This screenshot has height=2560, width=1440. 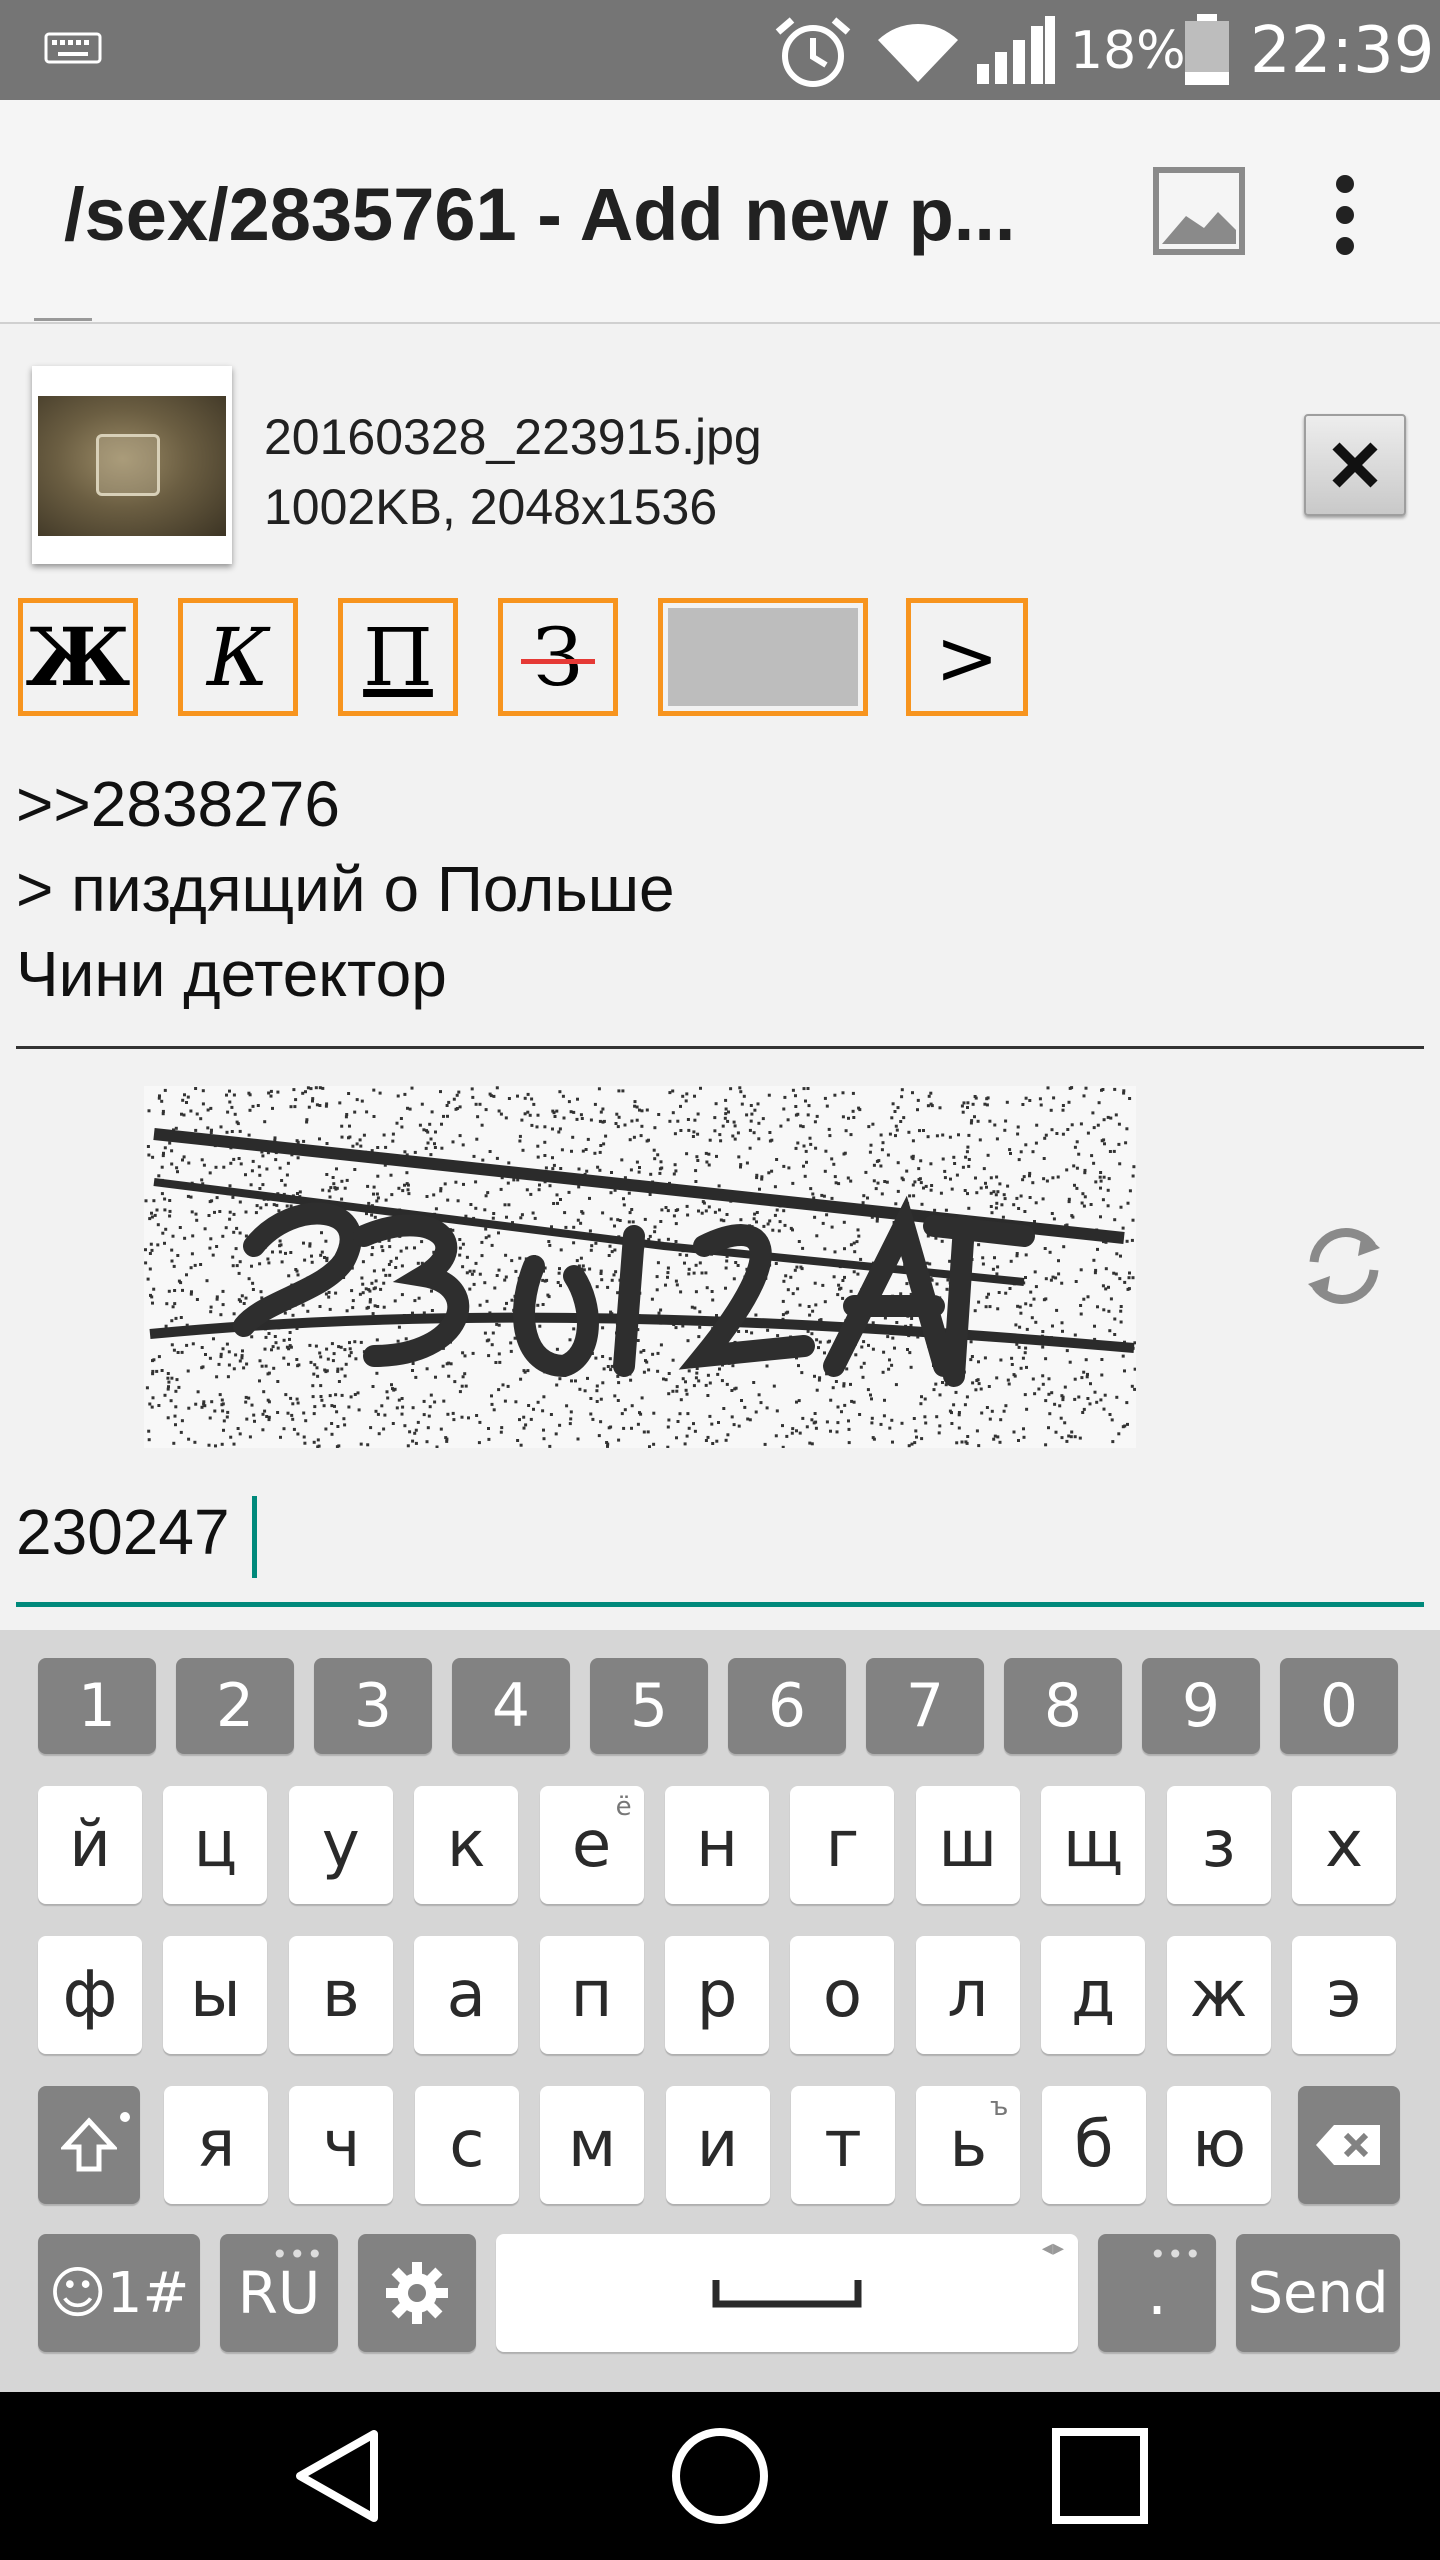 I want to click on key-label: ч, so click(x=341, y=2145).